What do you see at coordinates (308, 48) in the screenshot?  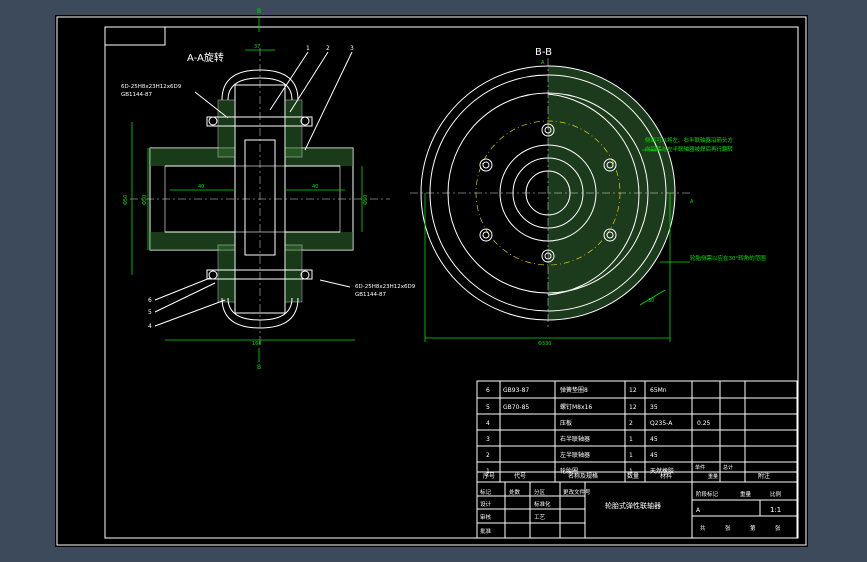 I see `balloon-1: 1` at bounding box center [308, 48].